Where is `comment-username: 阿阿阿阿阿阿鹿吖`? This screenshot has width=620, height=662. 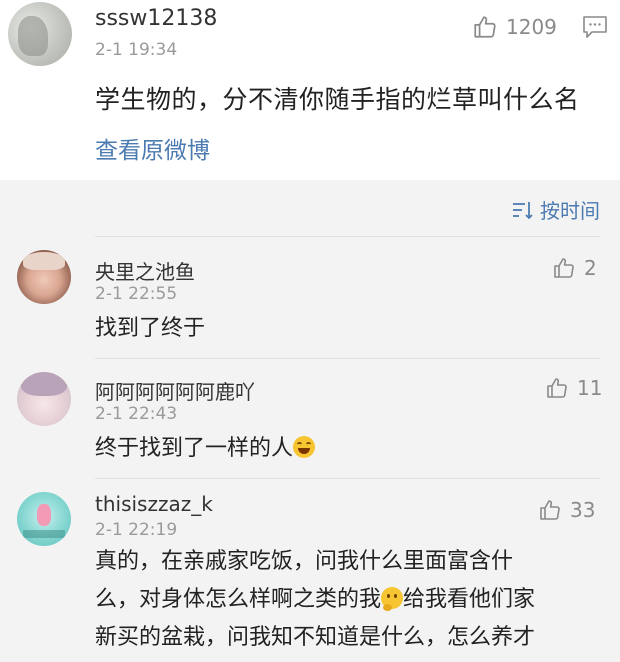 comment-username: 阿阿阿阿阿阿鹿吖 is located at coordinates (175, 390).